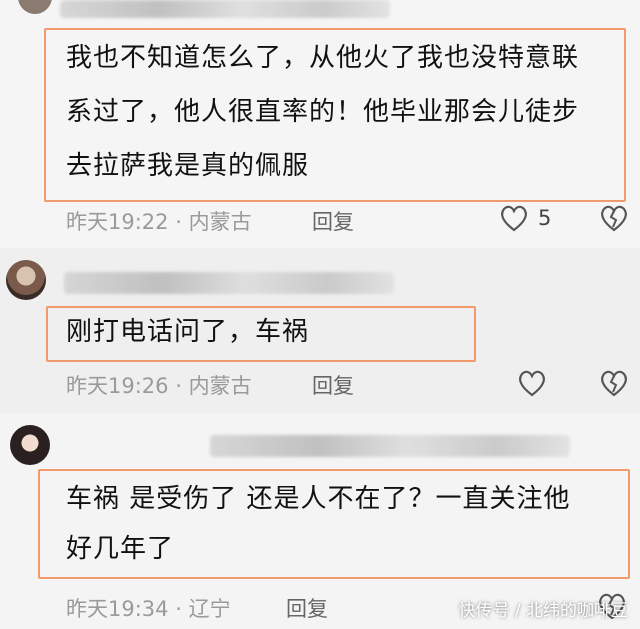  What do you see at coordinates (117, 386) in the screenshot?
I see `comment-time: 昨天19:26` at bounding box center [117, 386].